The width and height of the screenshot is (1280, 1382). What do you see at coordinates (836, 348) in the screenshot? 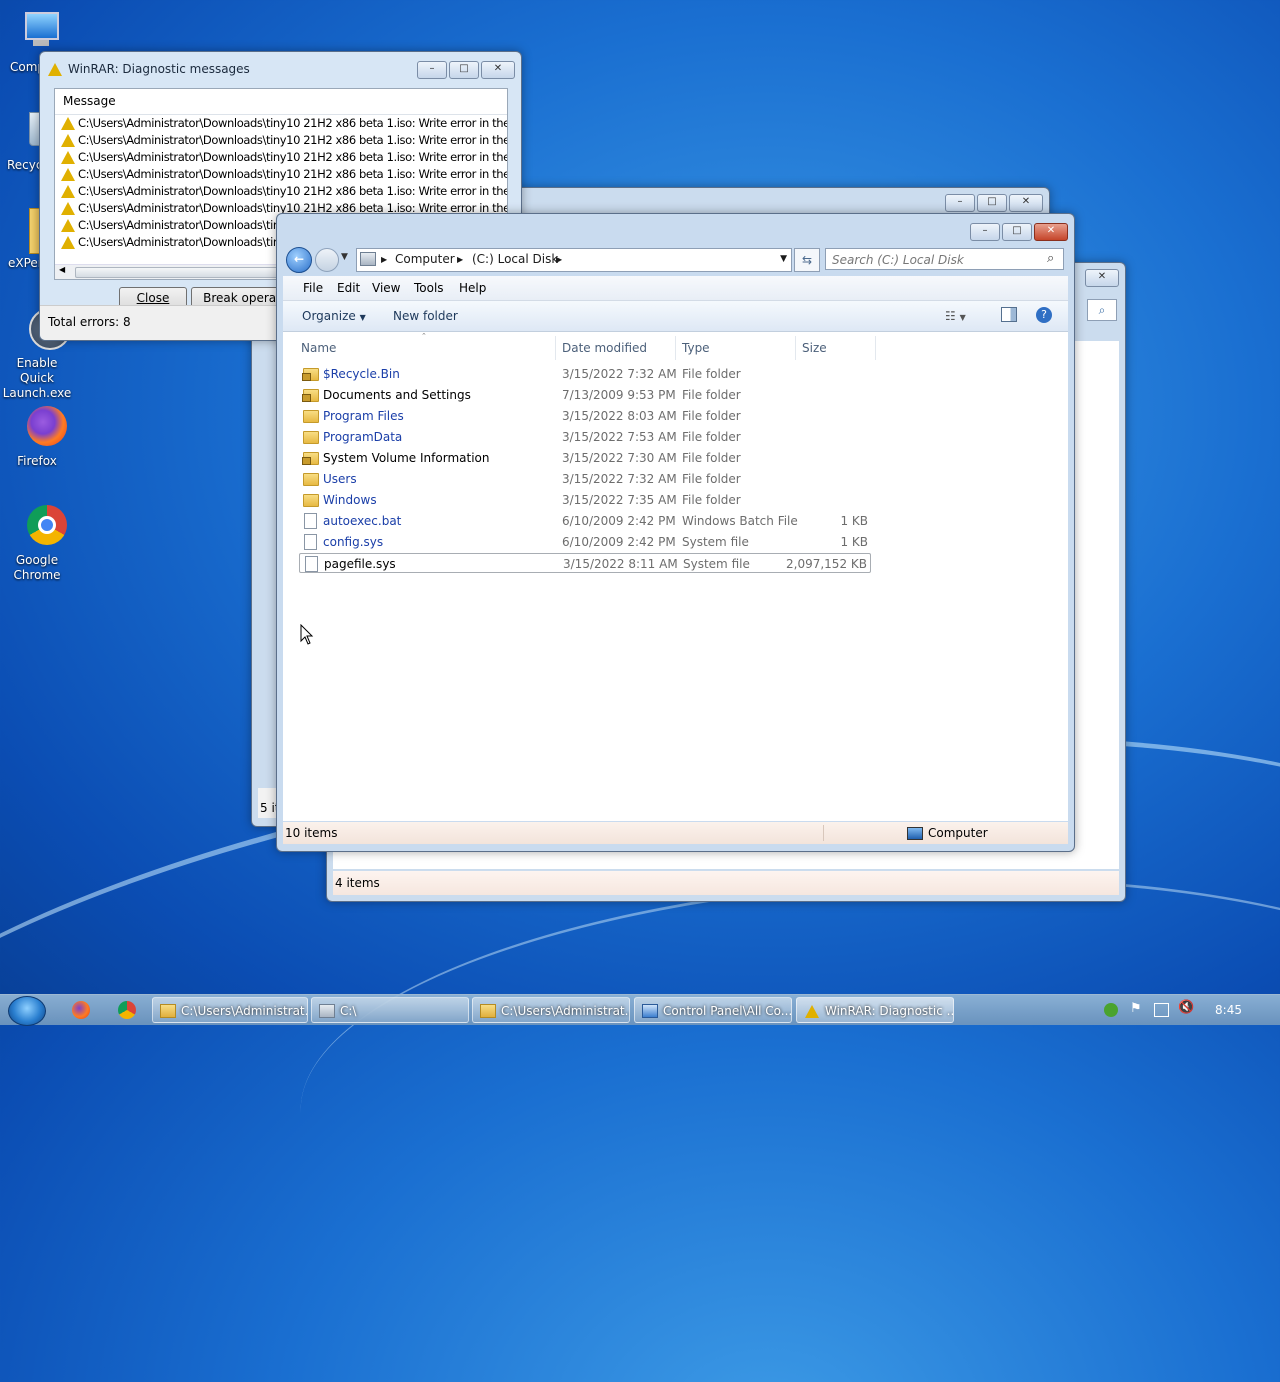
I see `column-header-size: Size` at bounding box center [836, 348].